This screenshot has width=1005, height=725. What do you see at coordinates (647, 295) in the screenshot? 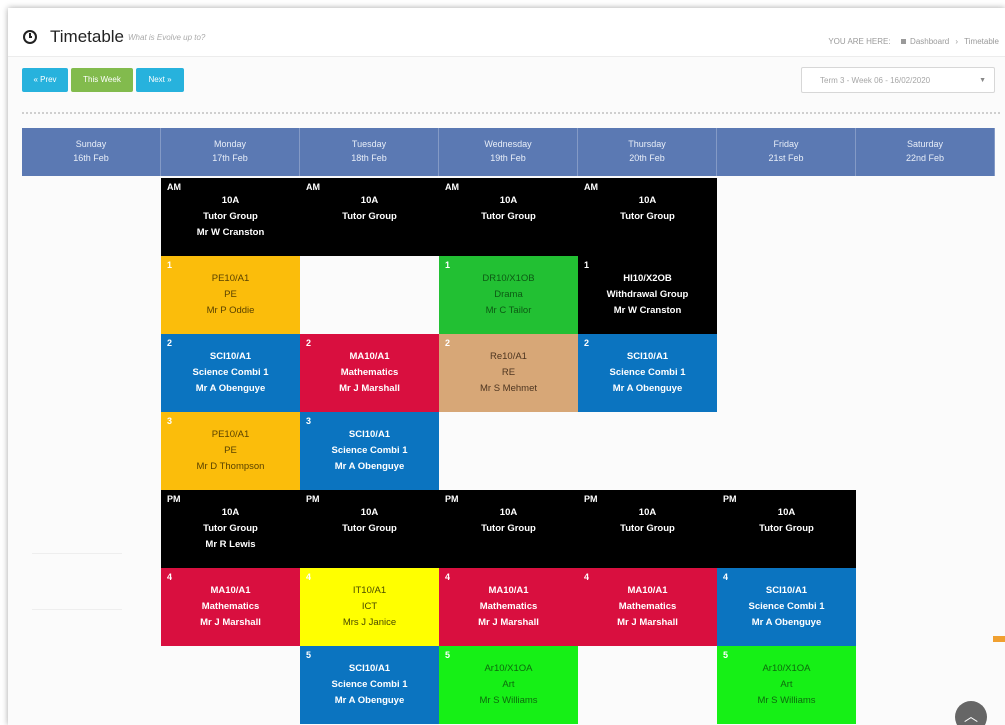
I see `lesson-slot: 1 HI10/X2OB Withdrawal Group Mr W Cranston` at bounding box center [647, 295].